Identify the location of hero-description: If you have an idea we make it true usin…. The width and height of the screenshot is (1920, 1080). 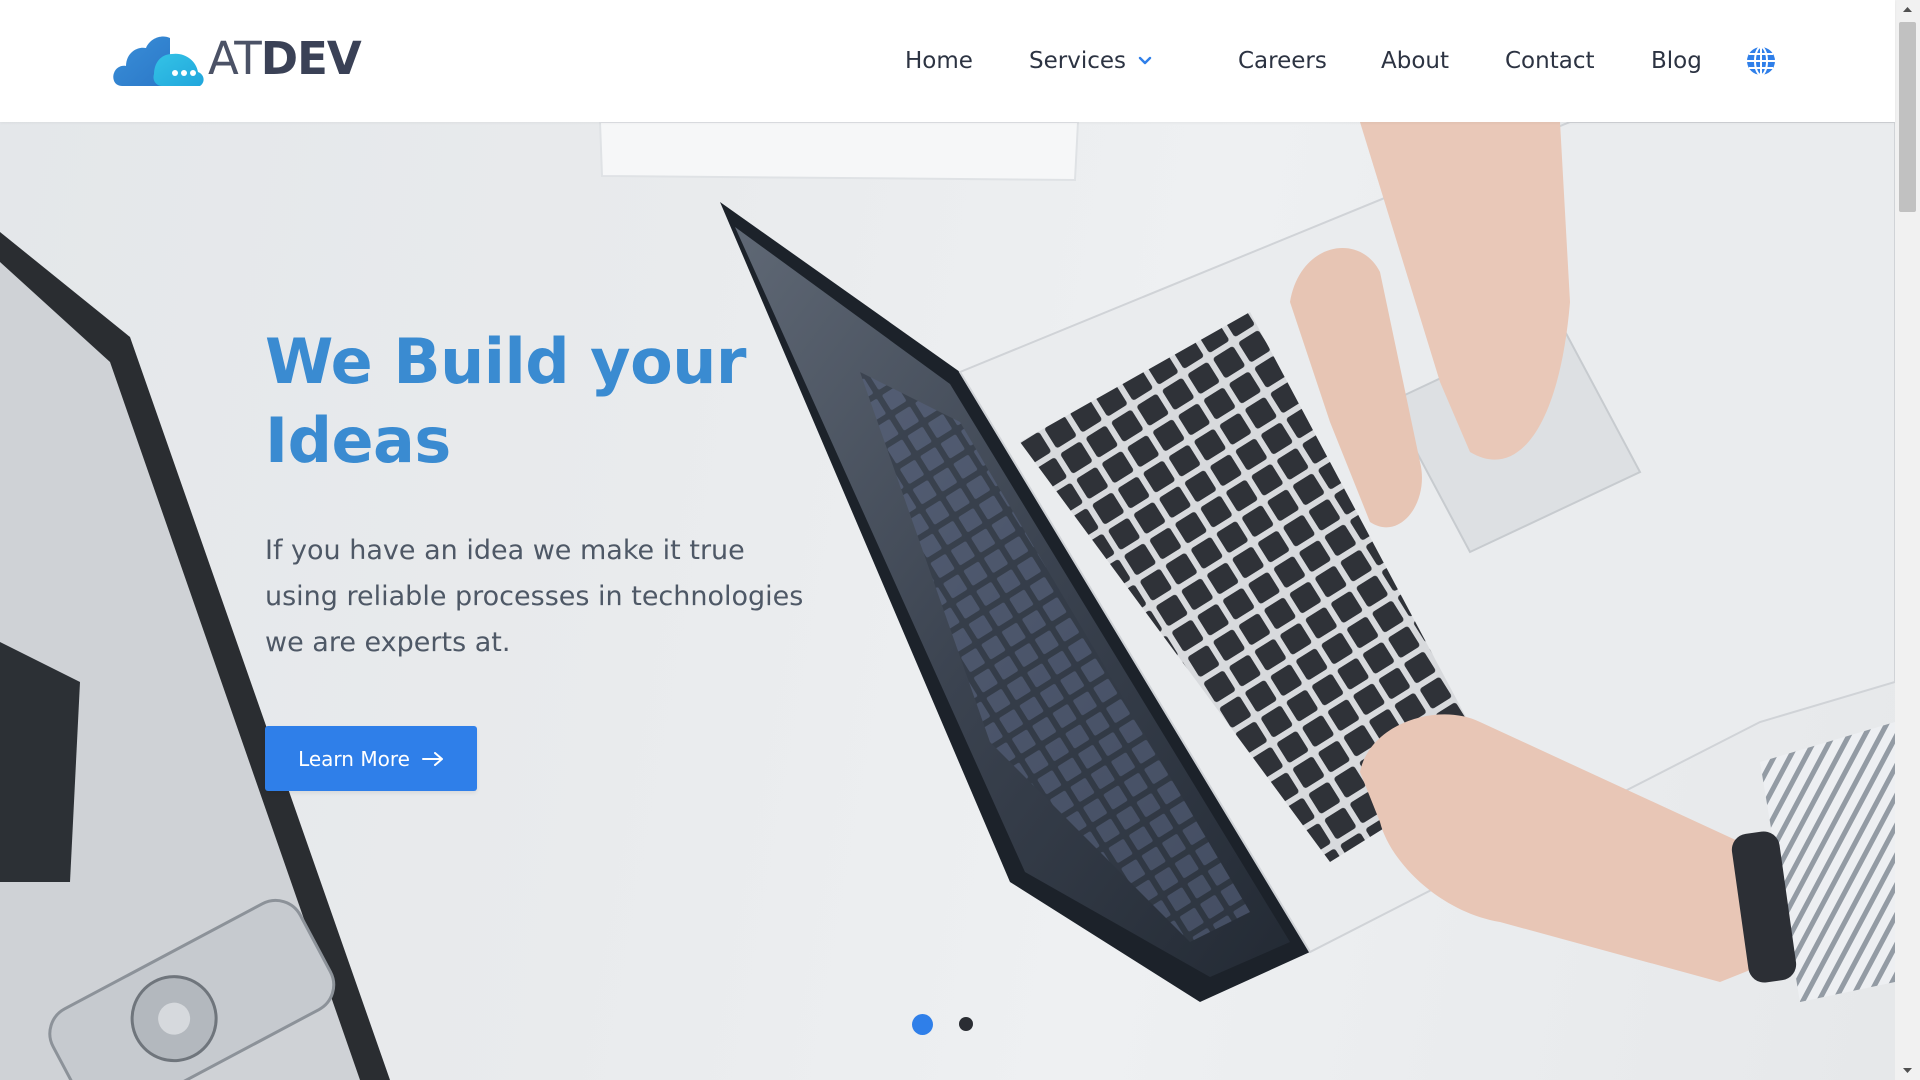
(534, 596).